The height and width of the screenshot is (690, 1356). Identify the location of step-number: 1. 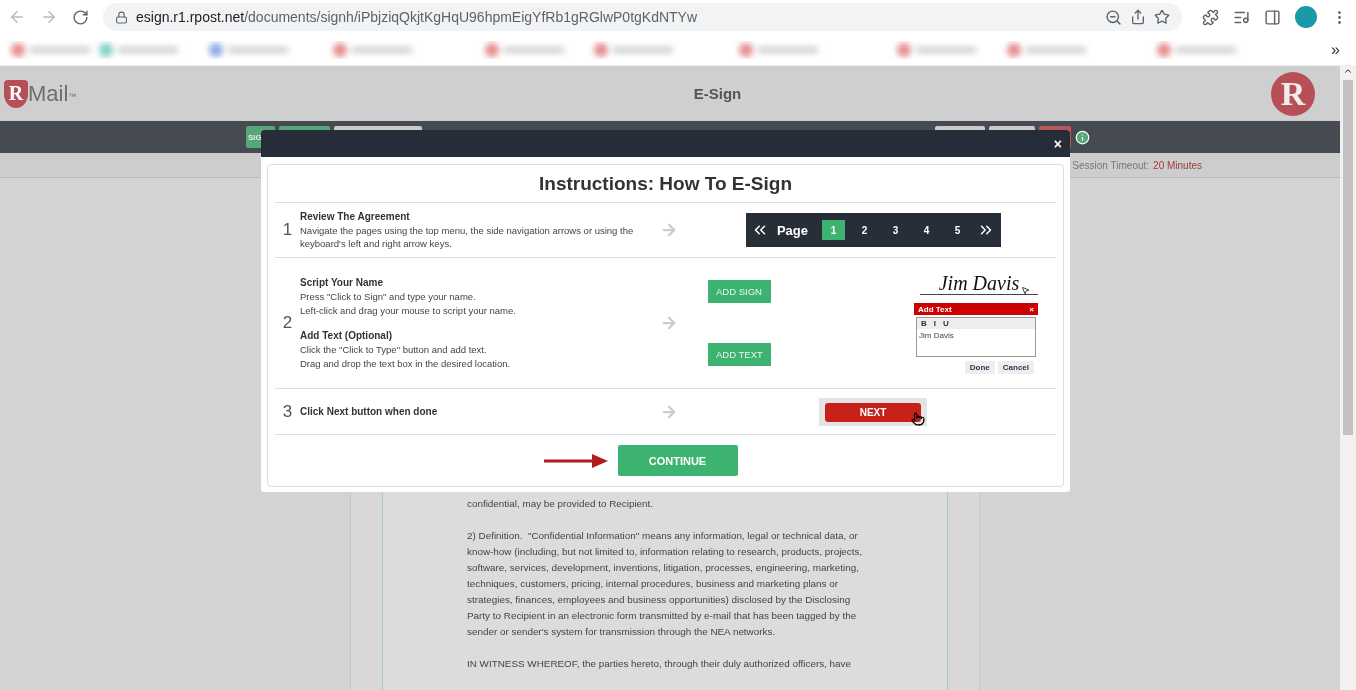
(287, 230).